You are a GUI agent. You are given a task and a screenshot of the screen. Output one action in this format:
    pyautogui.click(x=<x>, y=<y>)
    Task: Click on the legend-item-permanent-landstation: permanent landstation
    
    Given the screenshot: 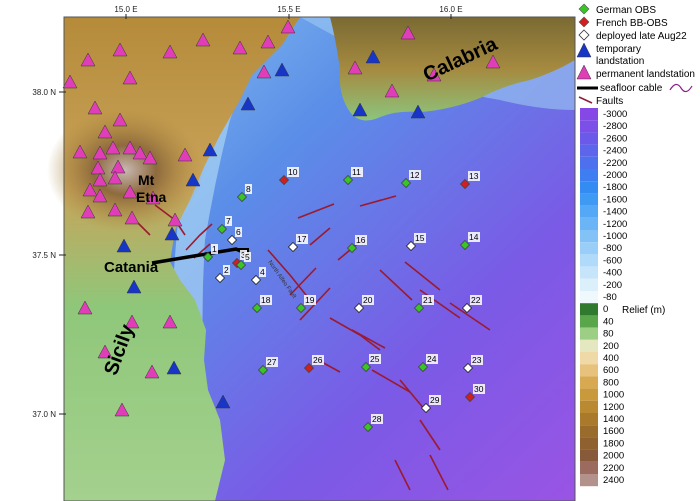 What is the action you would take?
    pyautogui.click(x=635, y=72)
    